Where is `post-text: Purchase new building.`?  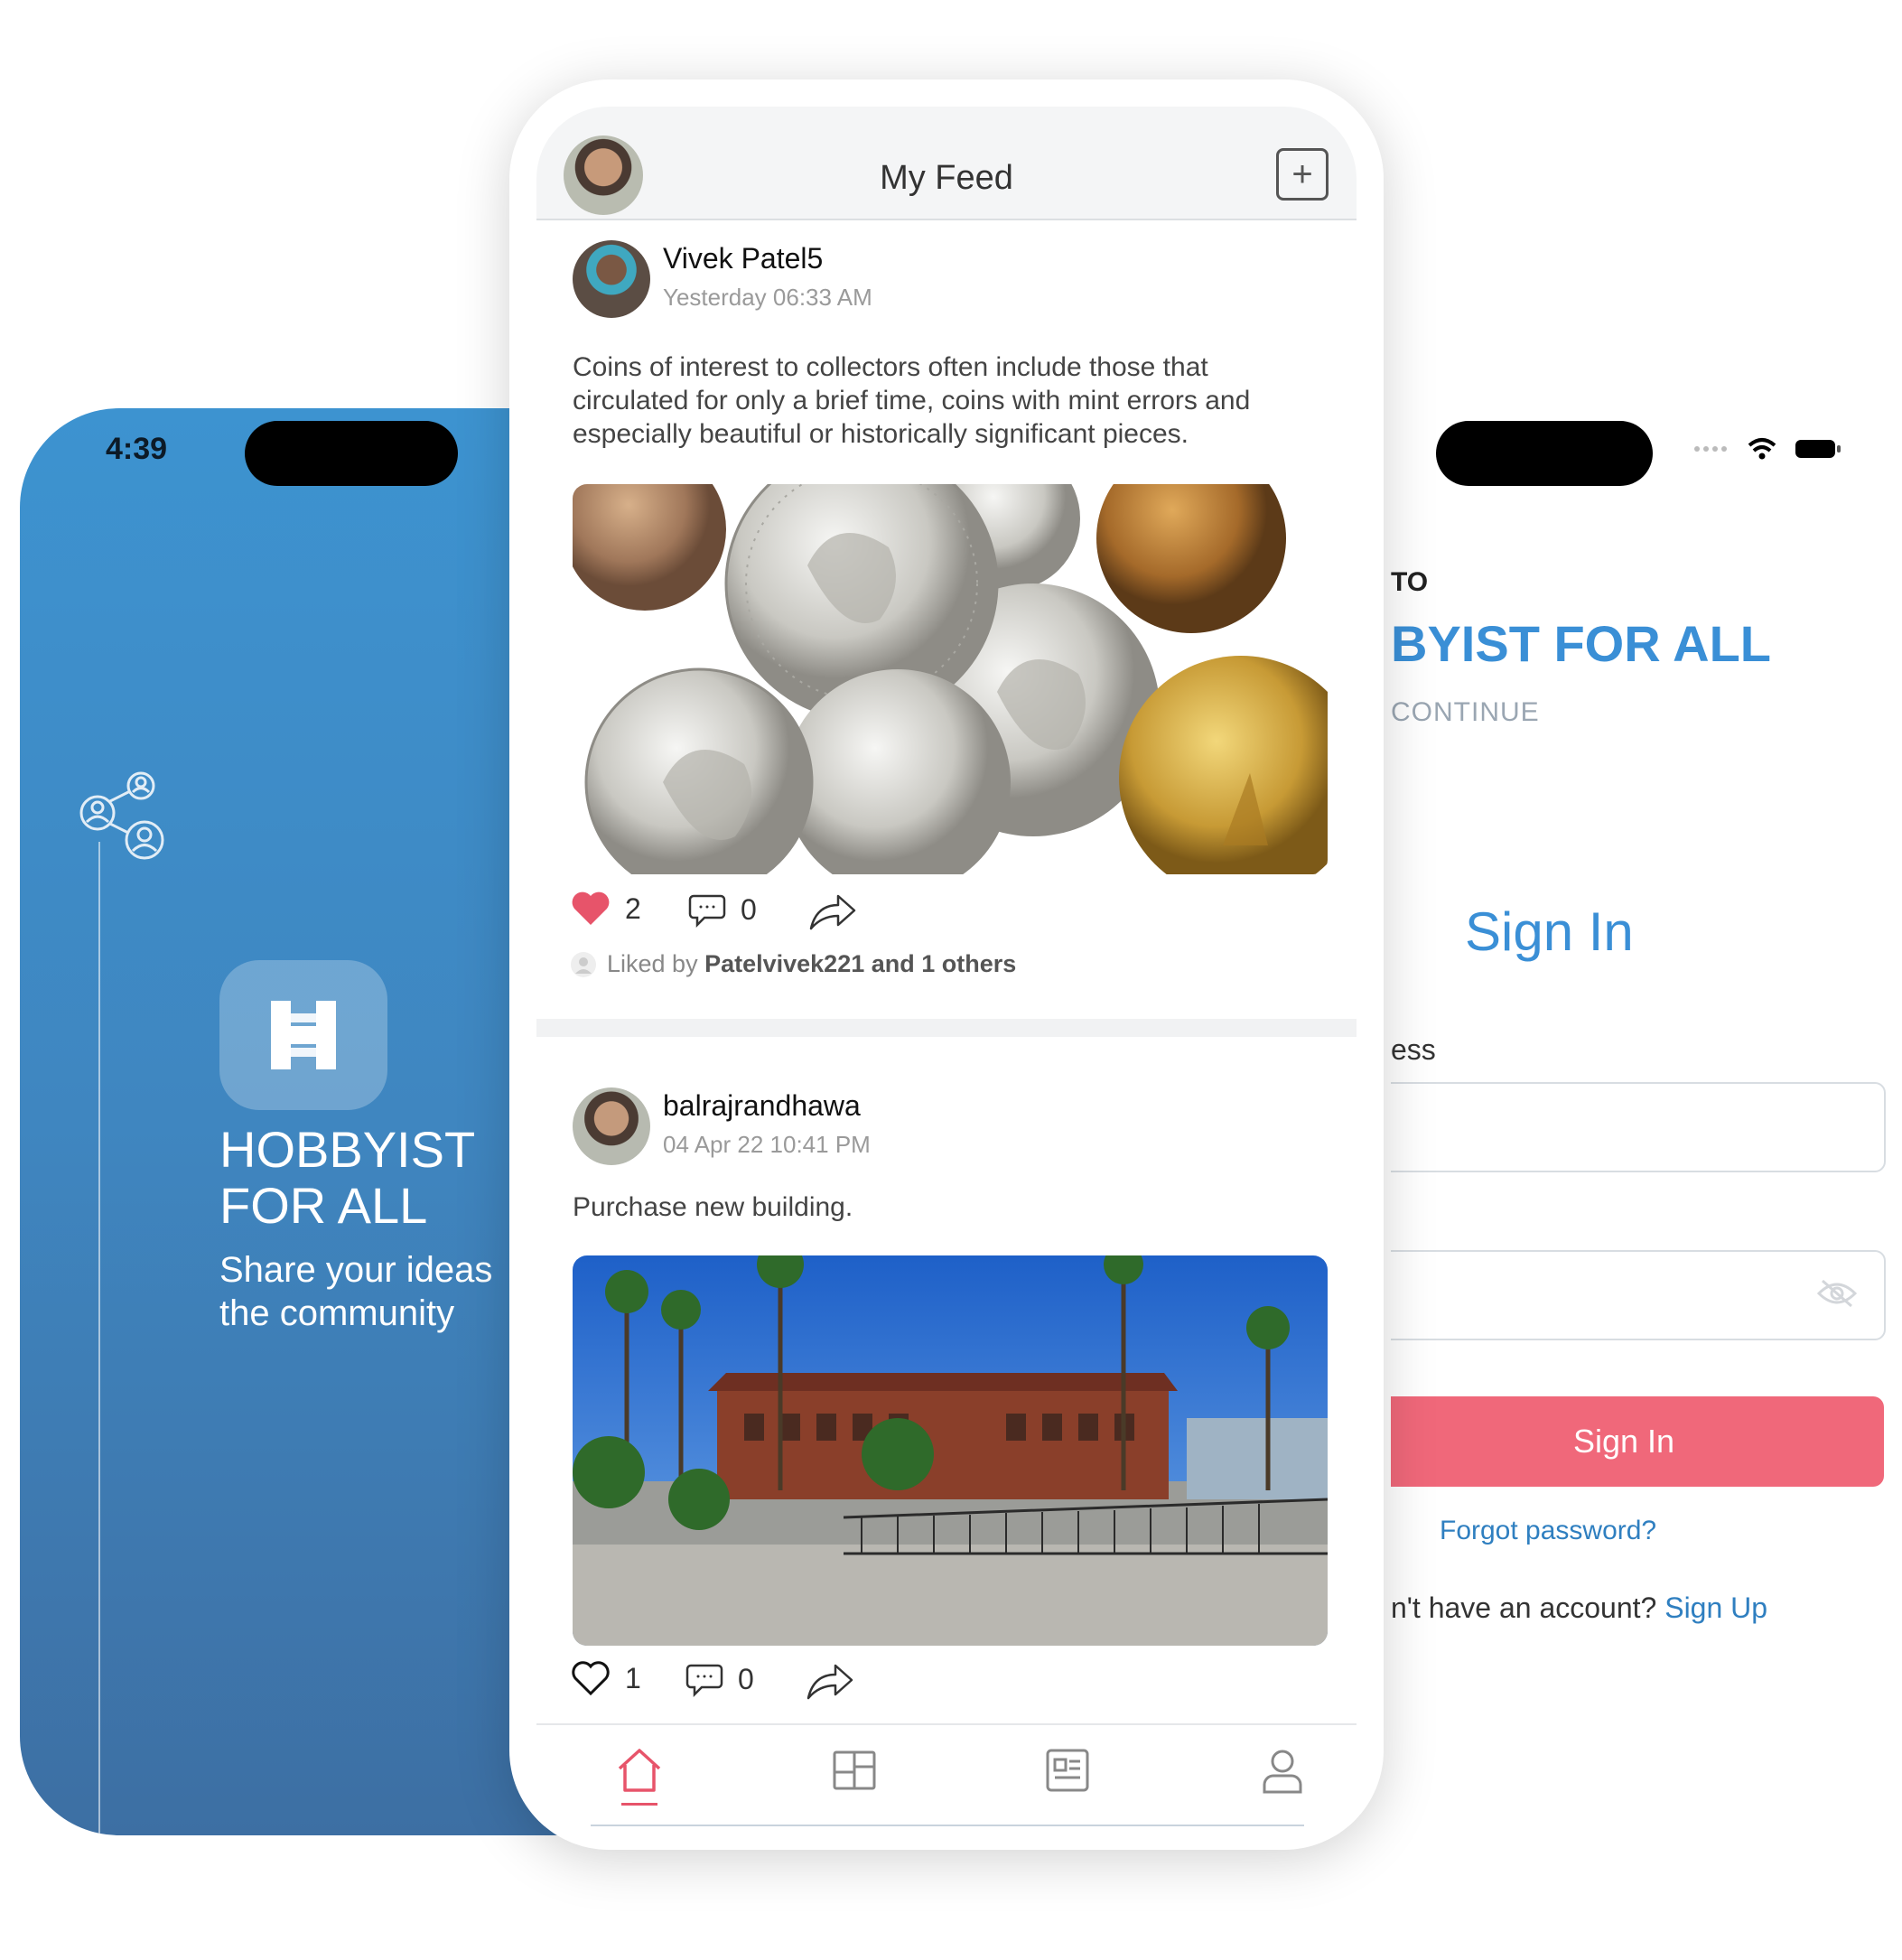 post-text: Purchase new building. is located at coordinates (713, 1207).